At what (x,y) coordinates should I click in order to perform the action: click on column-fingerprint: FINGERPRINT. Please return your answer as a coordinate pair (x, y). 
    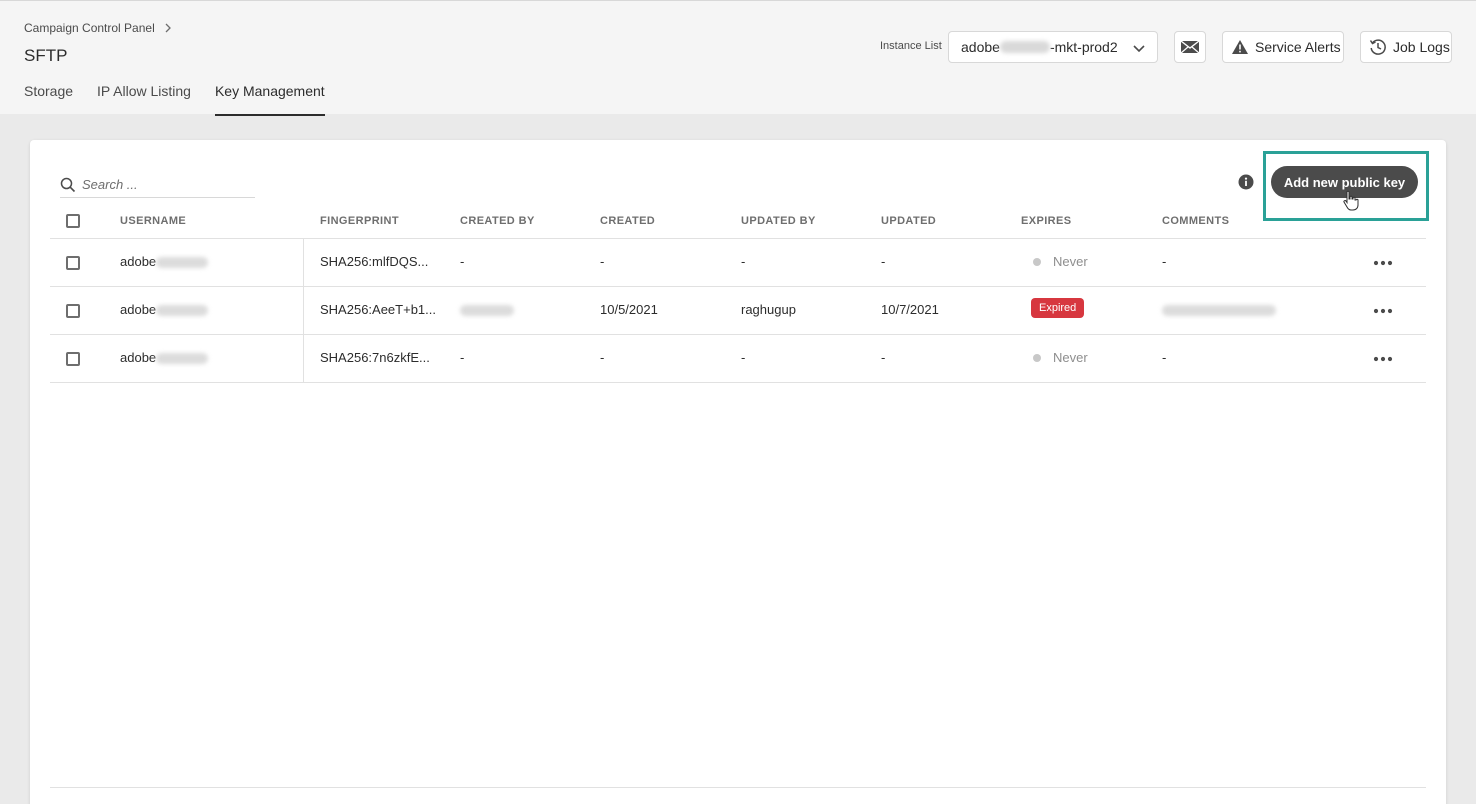
    Looking at the image, I should click on (359, 221).